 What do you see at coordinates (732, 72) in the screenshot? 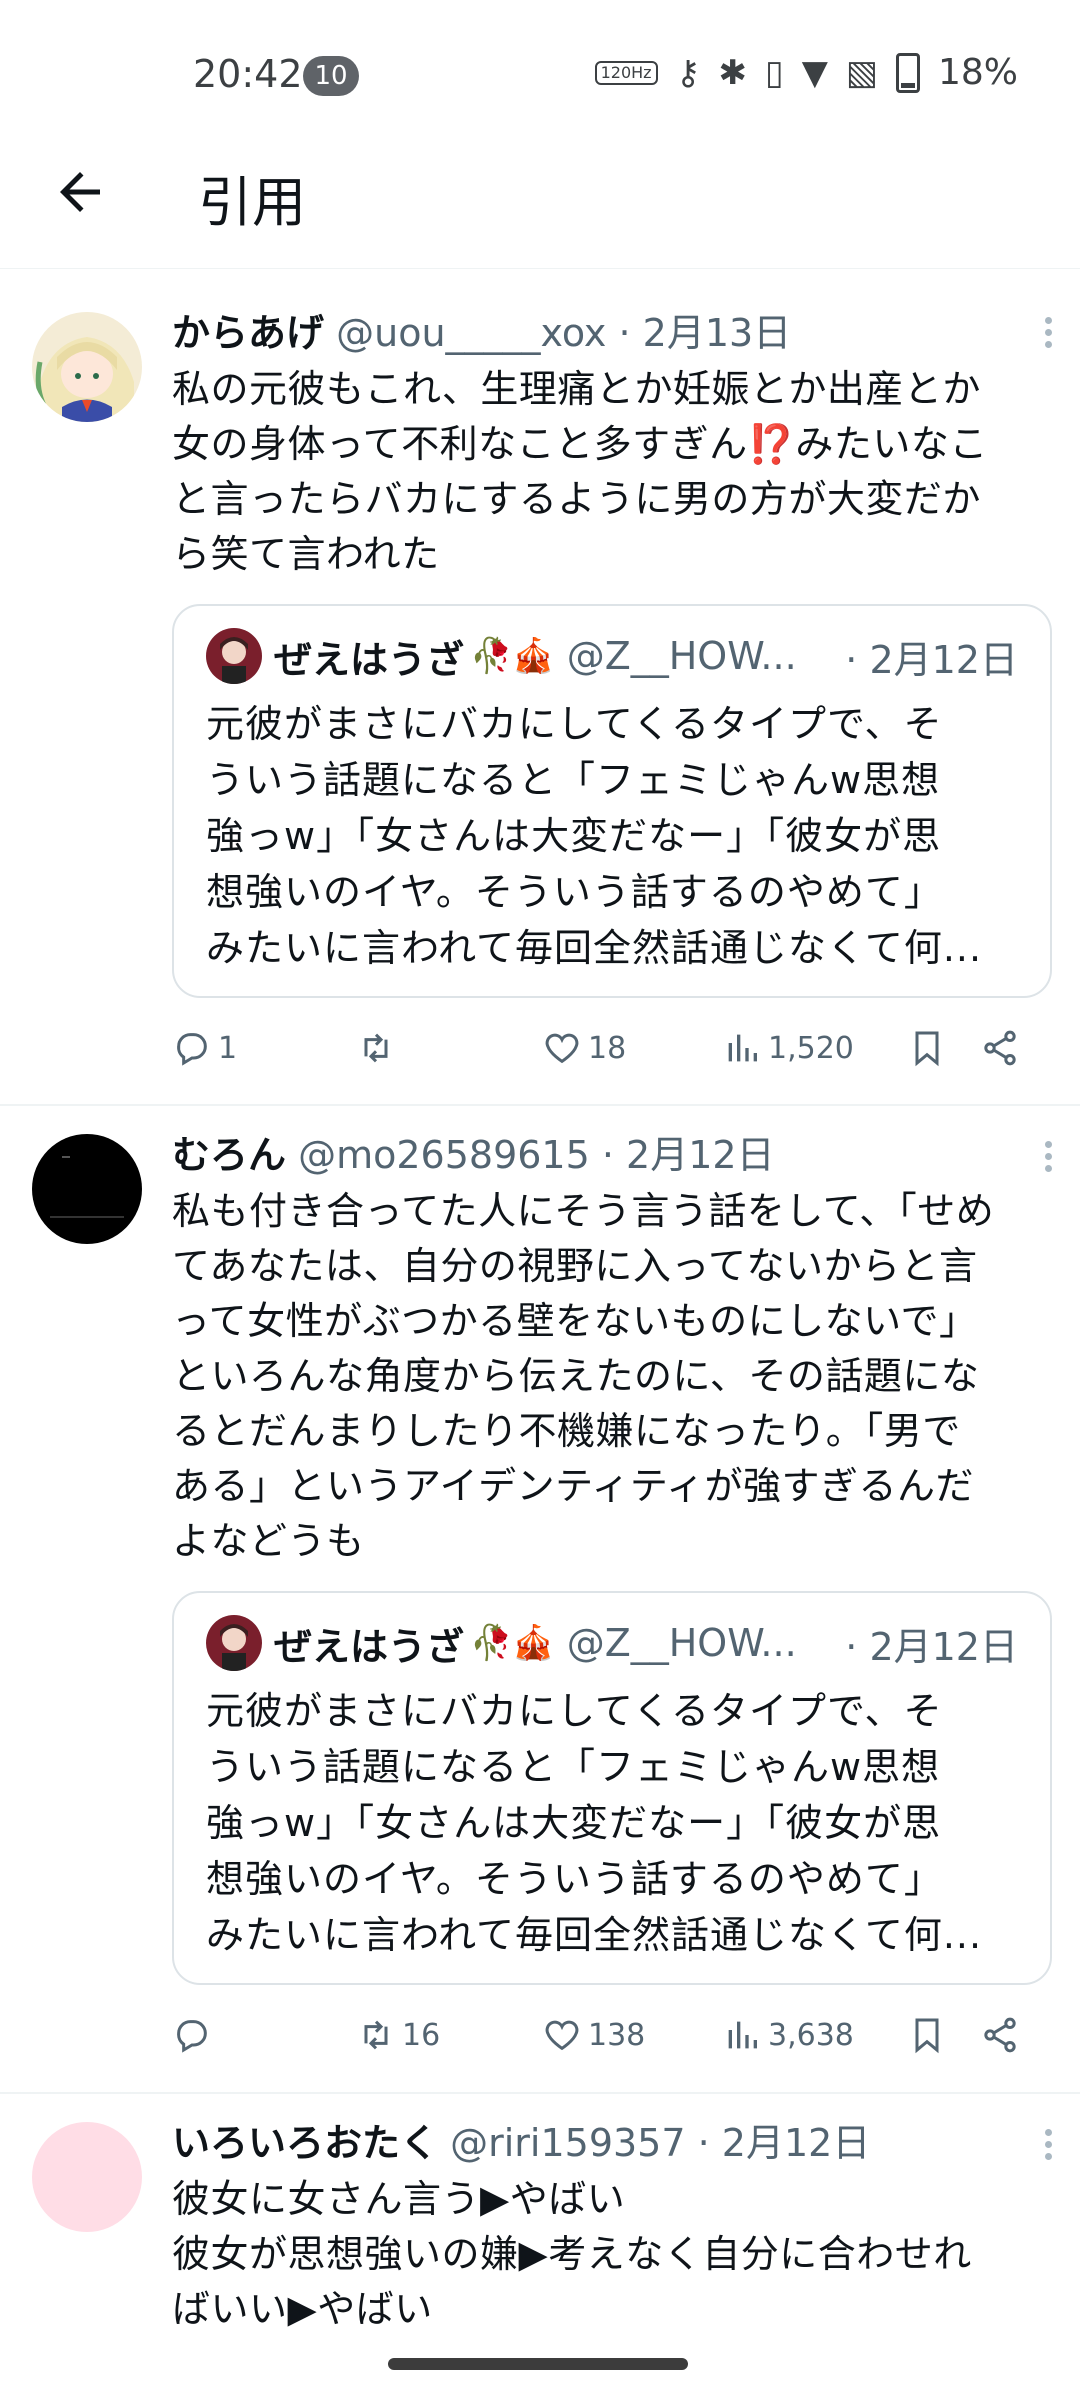
I see `bluetooth-icon: ✱` at bounding box center [732, 72].